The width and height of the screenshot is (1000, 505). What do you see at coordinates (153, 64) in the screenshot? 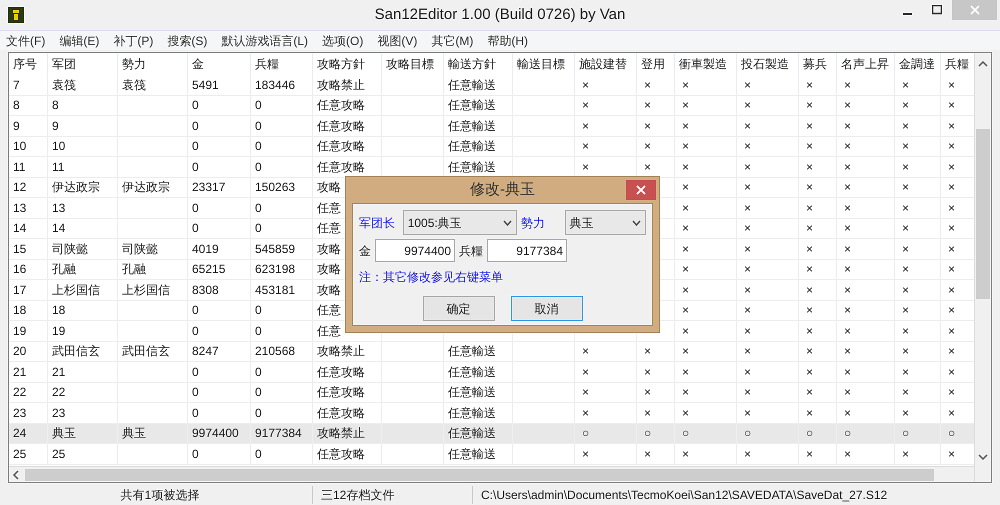
I see `column-header: 勢力` at bounding box center [153, 64].